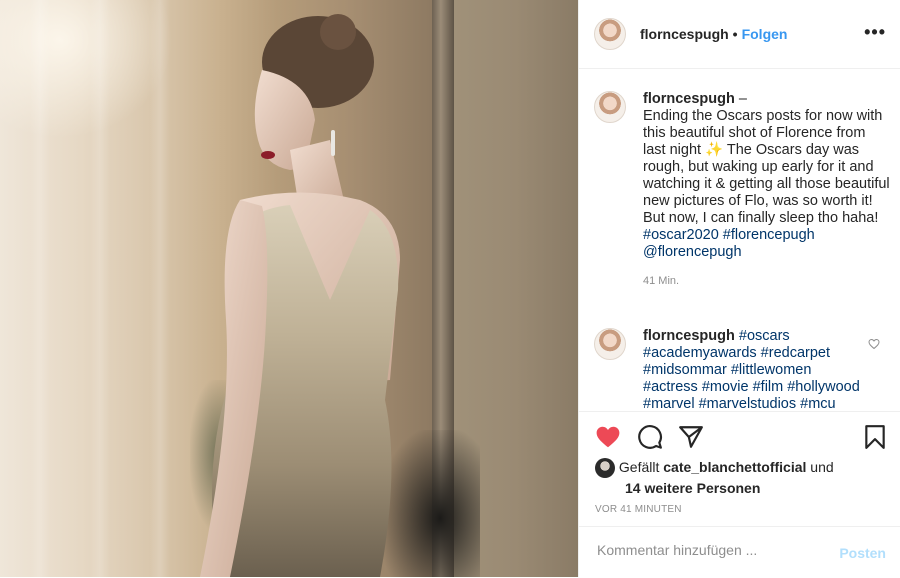 The image size is (900, 578). I want to click on comment-input, so click(707, 550).